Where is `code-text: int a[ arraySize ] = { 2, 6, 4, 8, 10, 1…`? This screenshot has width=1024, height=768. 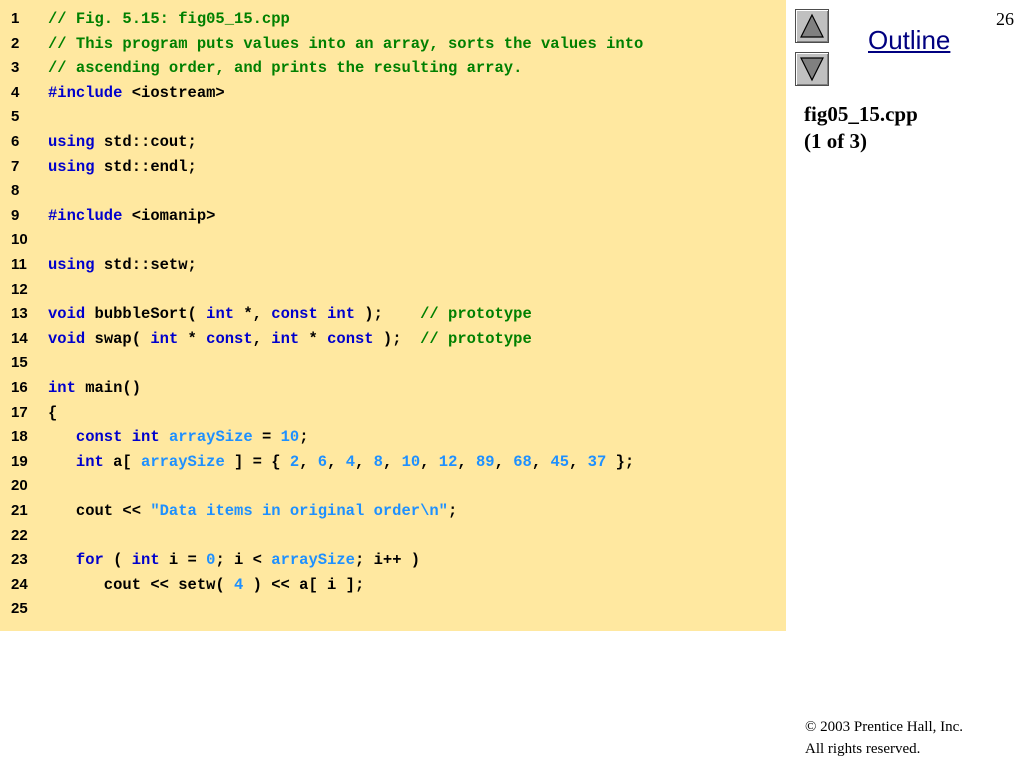 code-text: int a[ arraySize ] = { 2, 6, 4, 8, 10, 1… is located at coordinates (341, 462).